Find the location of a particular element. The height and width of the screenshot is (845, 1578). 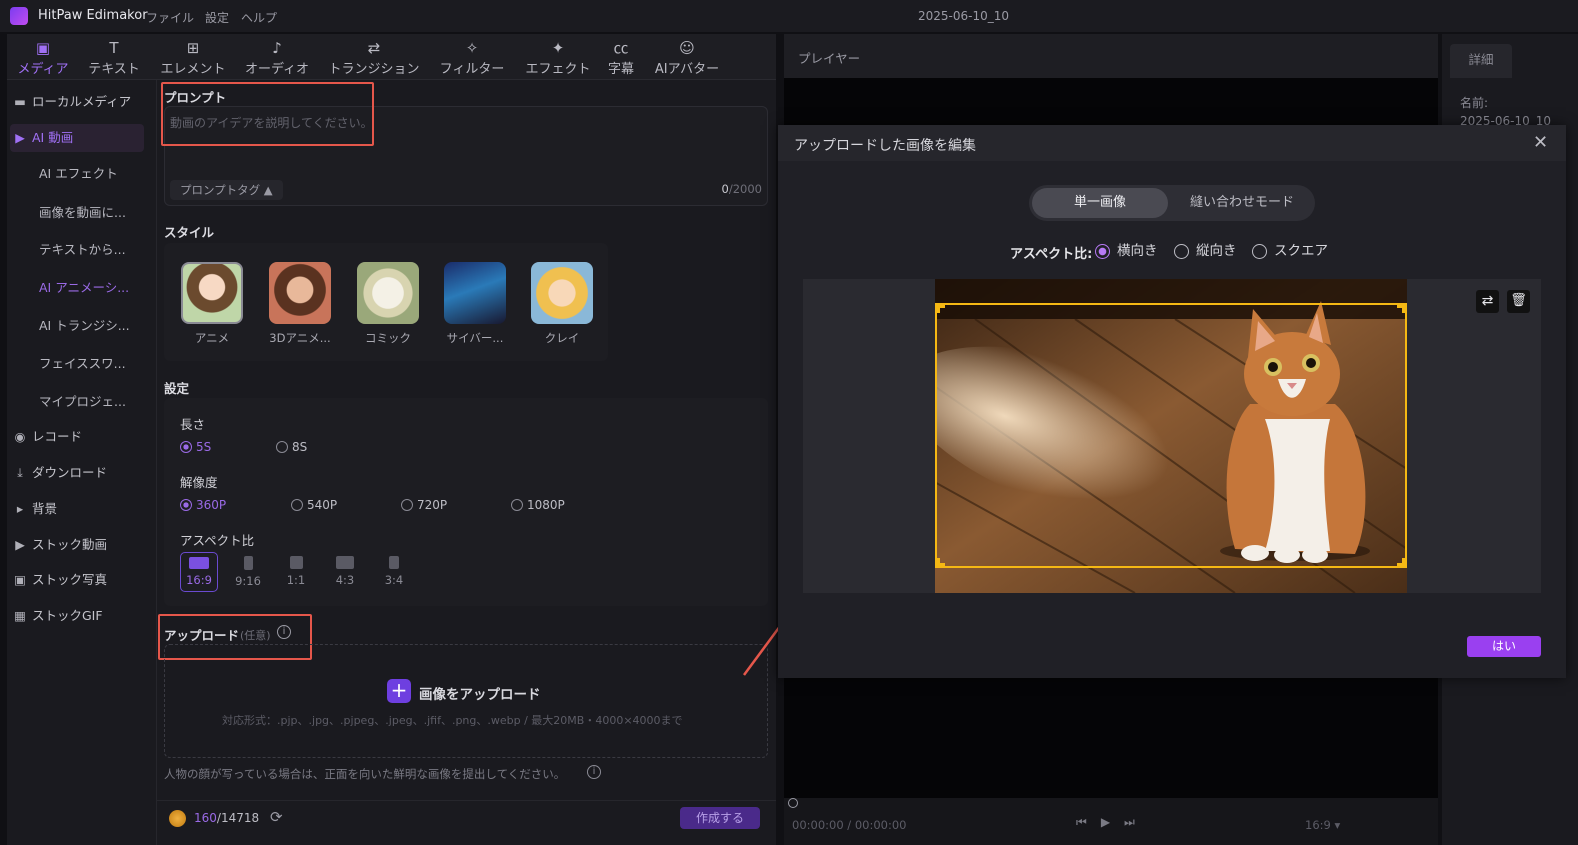

timeline-handle is located at coordinates (793, 803).